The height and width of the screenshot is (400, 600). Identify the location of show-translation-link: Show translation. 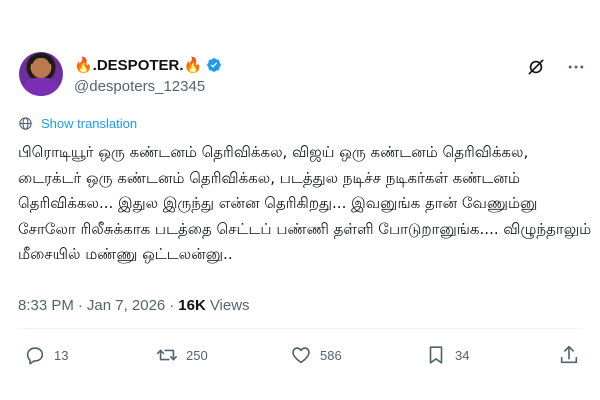
(77, 123).